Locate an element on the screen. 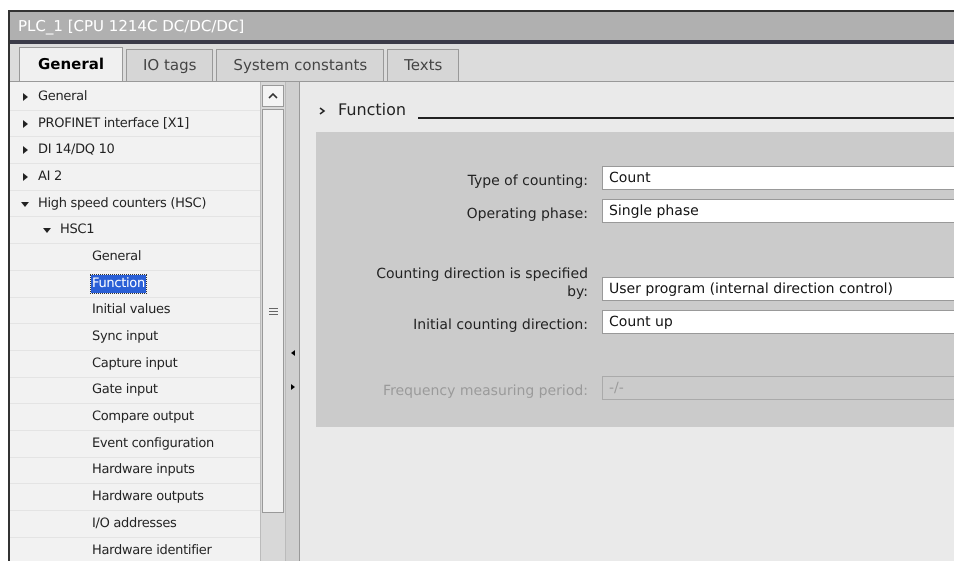  arrow-left-icon is located at coordinates (292, 353).